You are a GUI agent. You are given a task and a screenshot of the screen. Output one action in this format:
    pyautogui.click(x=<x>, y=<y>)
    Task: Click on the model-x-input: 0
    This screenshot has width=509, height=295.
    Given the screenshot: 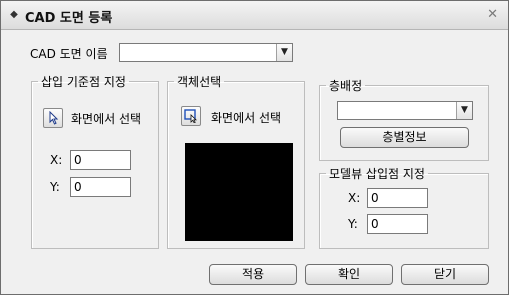 What is the action you would take?
    pyautogui.click(x=397, y=198)
    